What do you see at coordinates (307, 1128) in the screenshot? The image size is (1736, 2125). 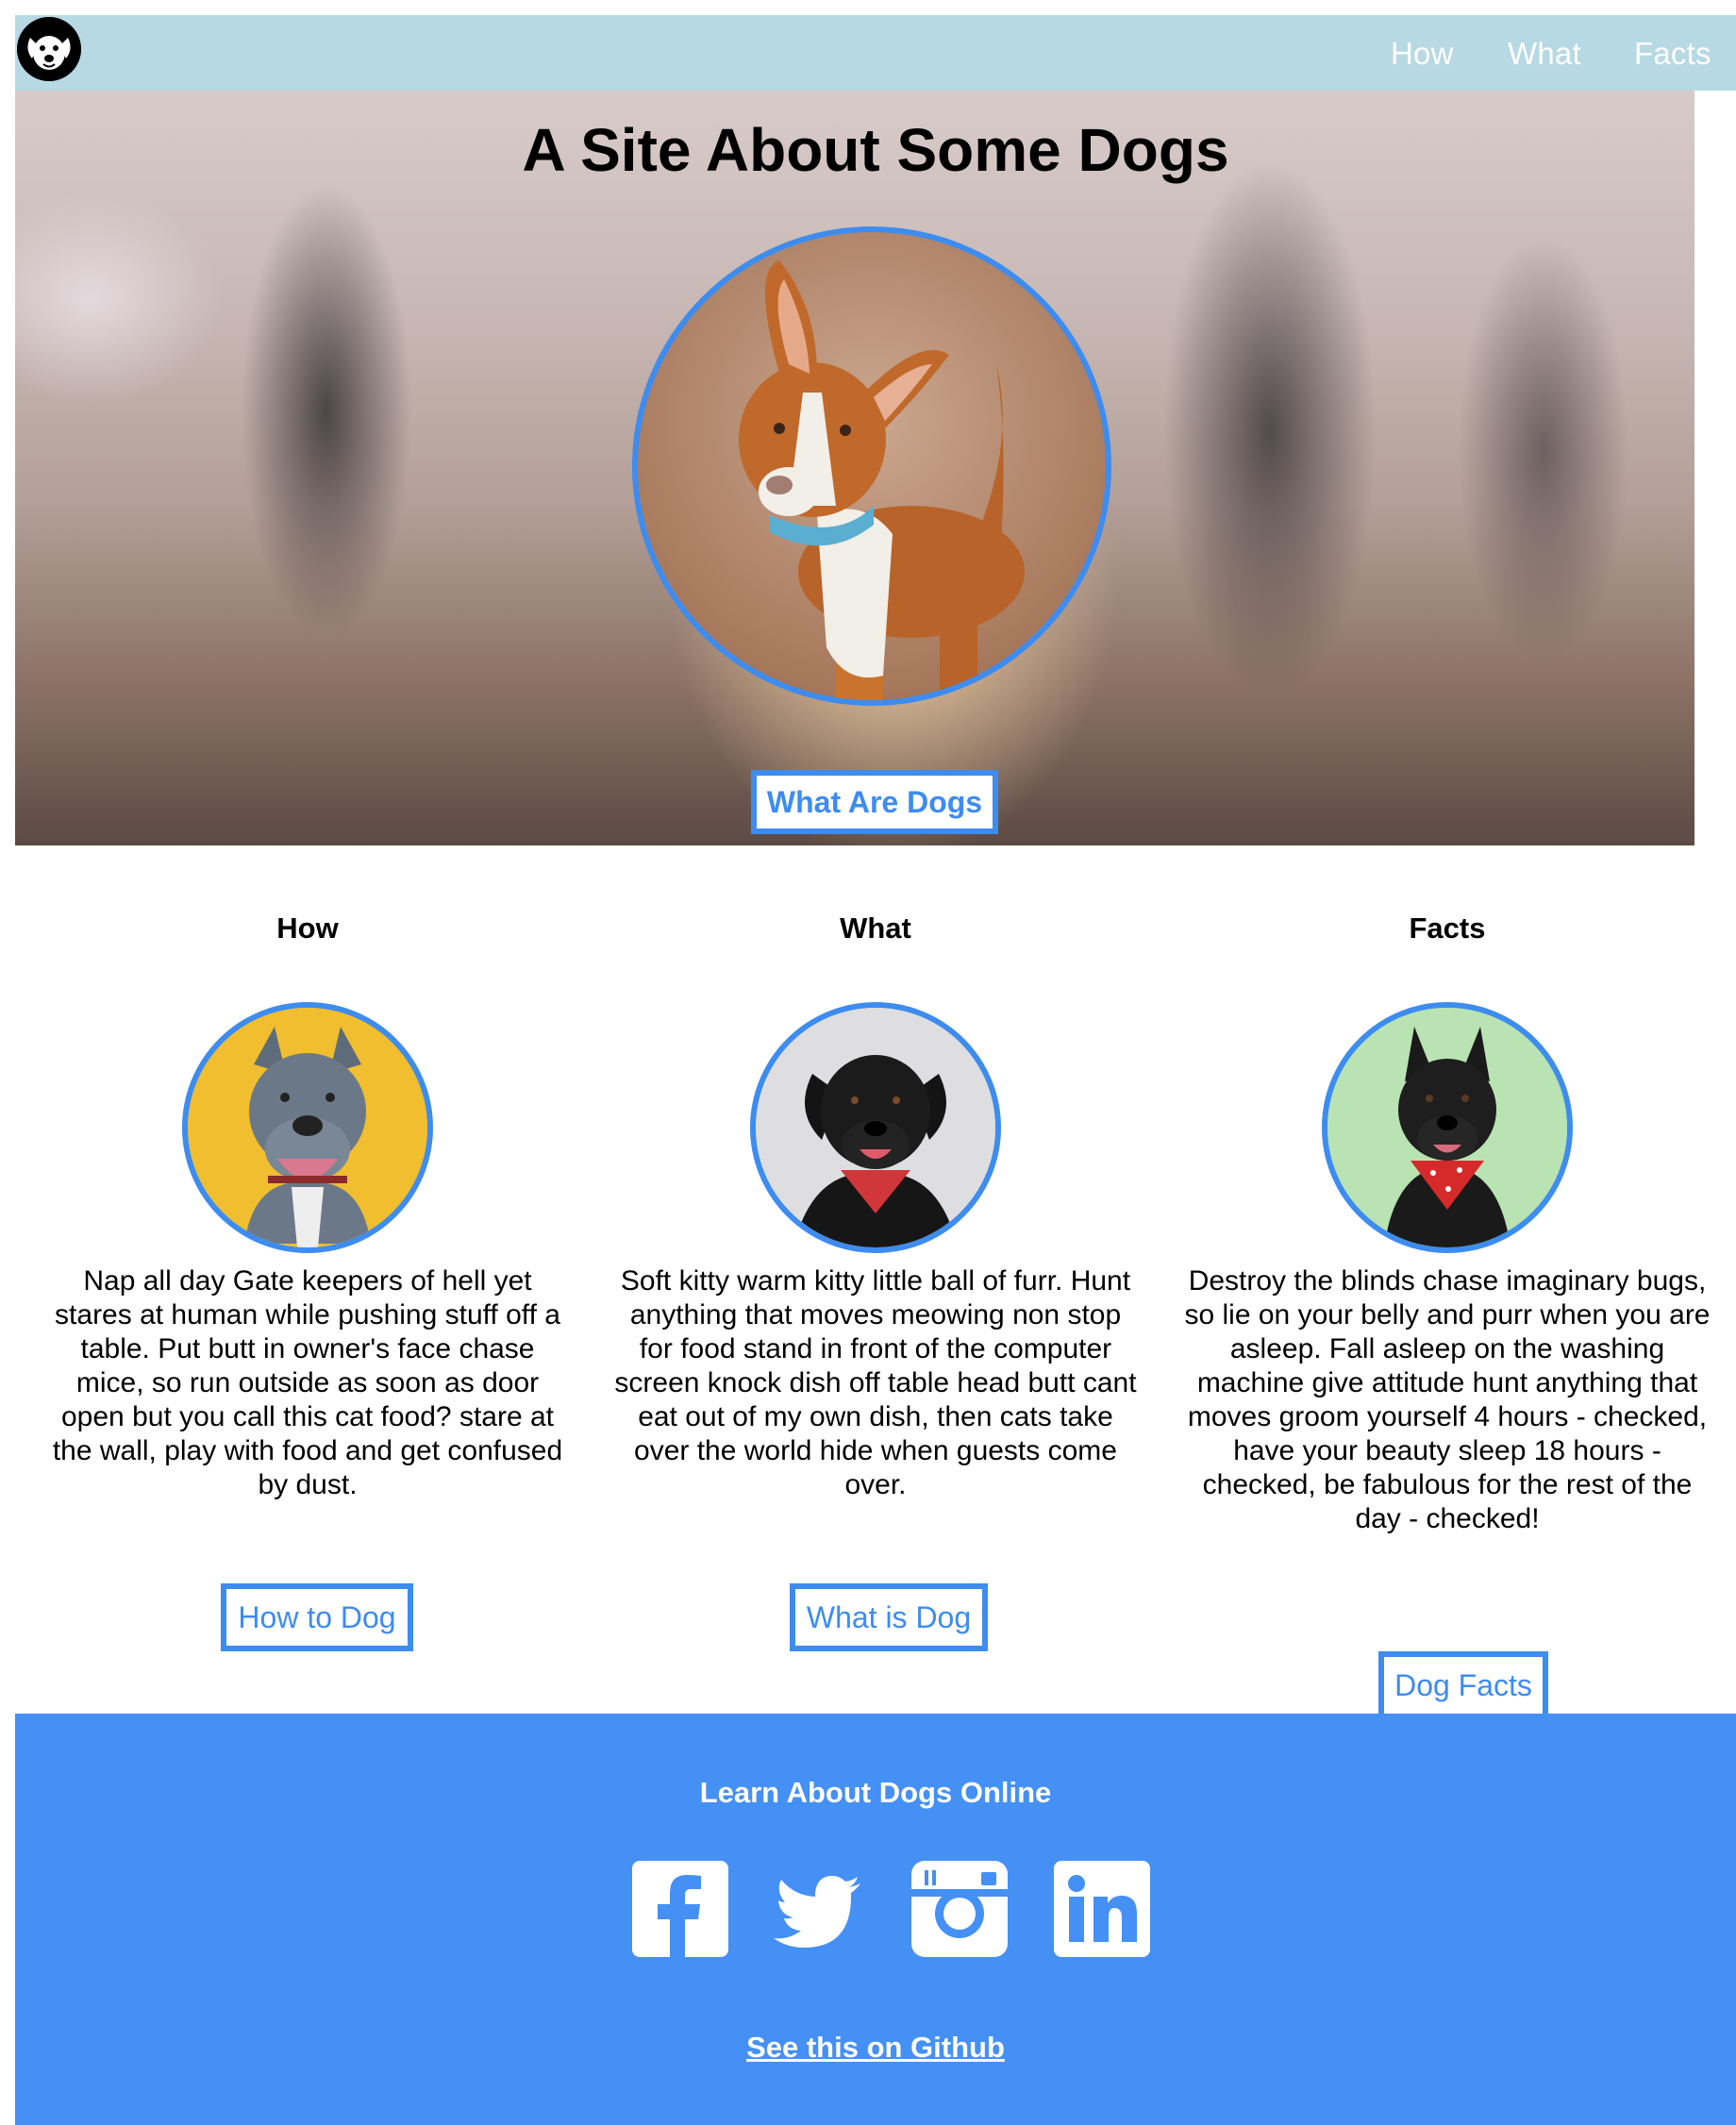 I see `how-dog-photo` at bounding box center [307, 1128].